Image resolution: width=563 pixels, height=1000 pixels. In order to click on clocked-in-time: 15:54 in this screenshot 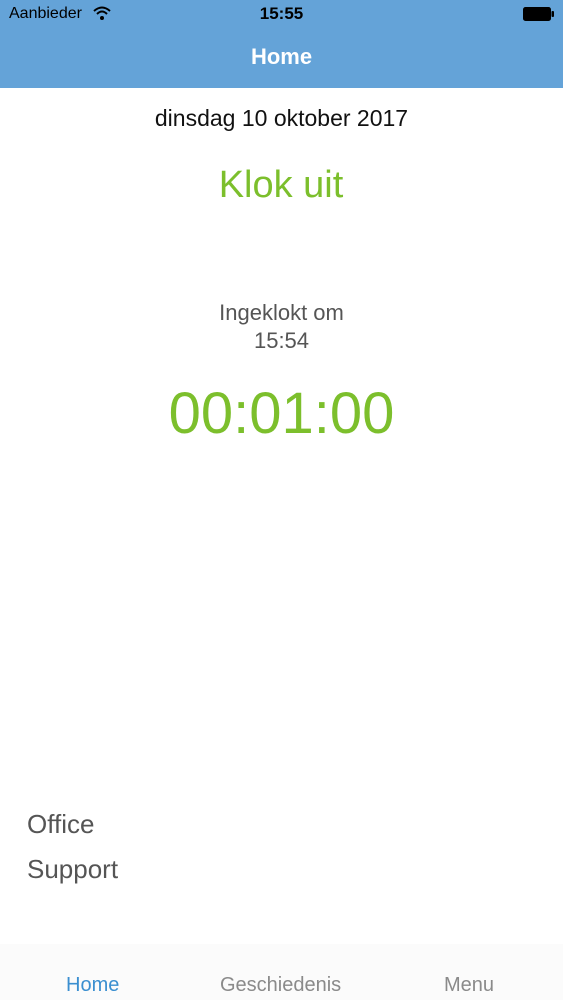, I will do `click(281, 340)`.